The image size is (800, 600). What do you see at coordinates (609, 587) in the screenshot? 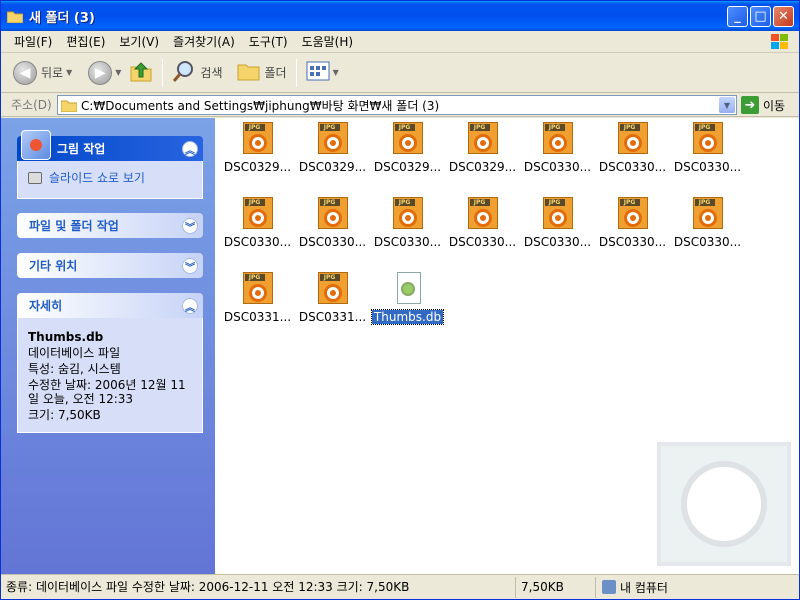
I see `my-computer-icon` at bounding box center [609, 587].